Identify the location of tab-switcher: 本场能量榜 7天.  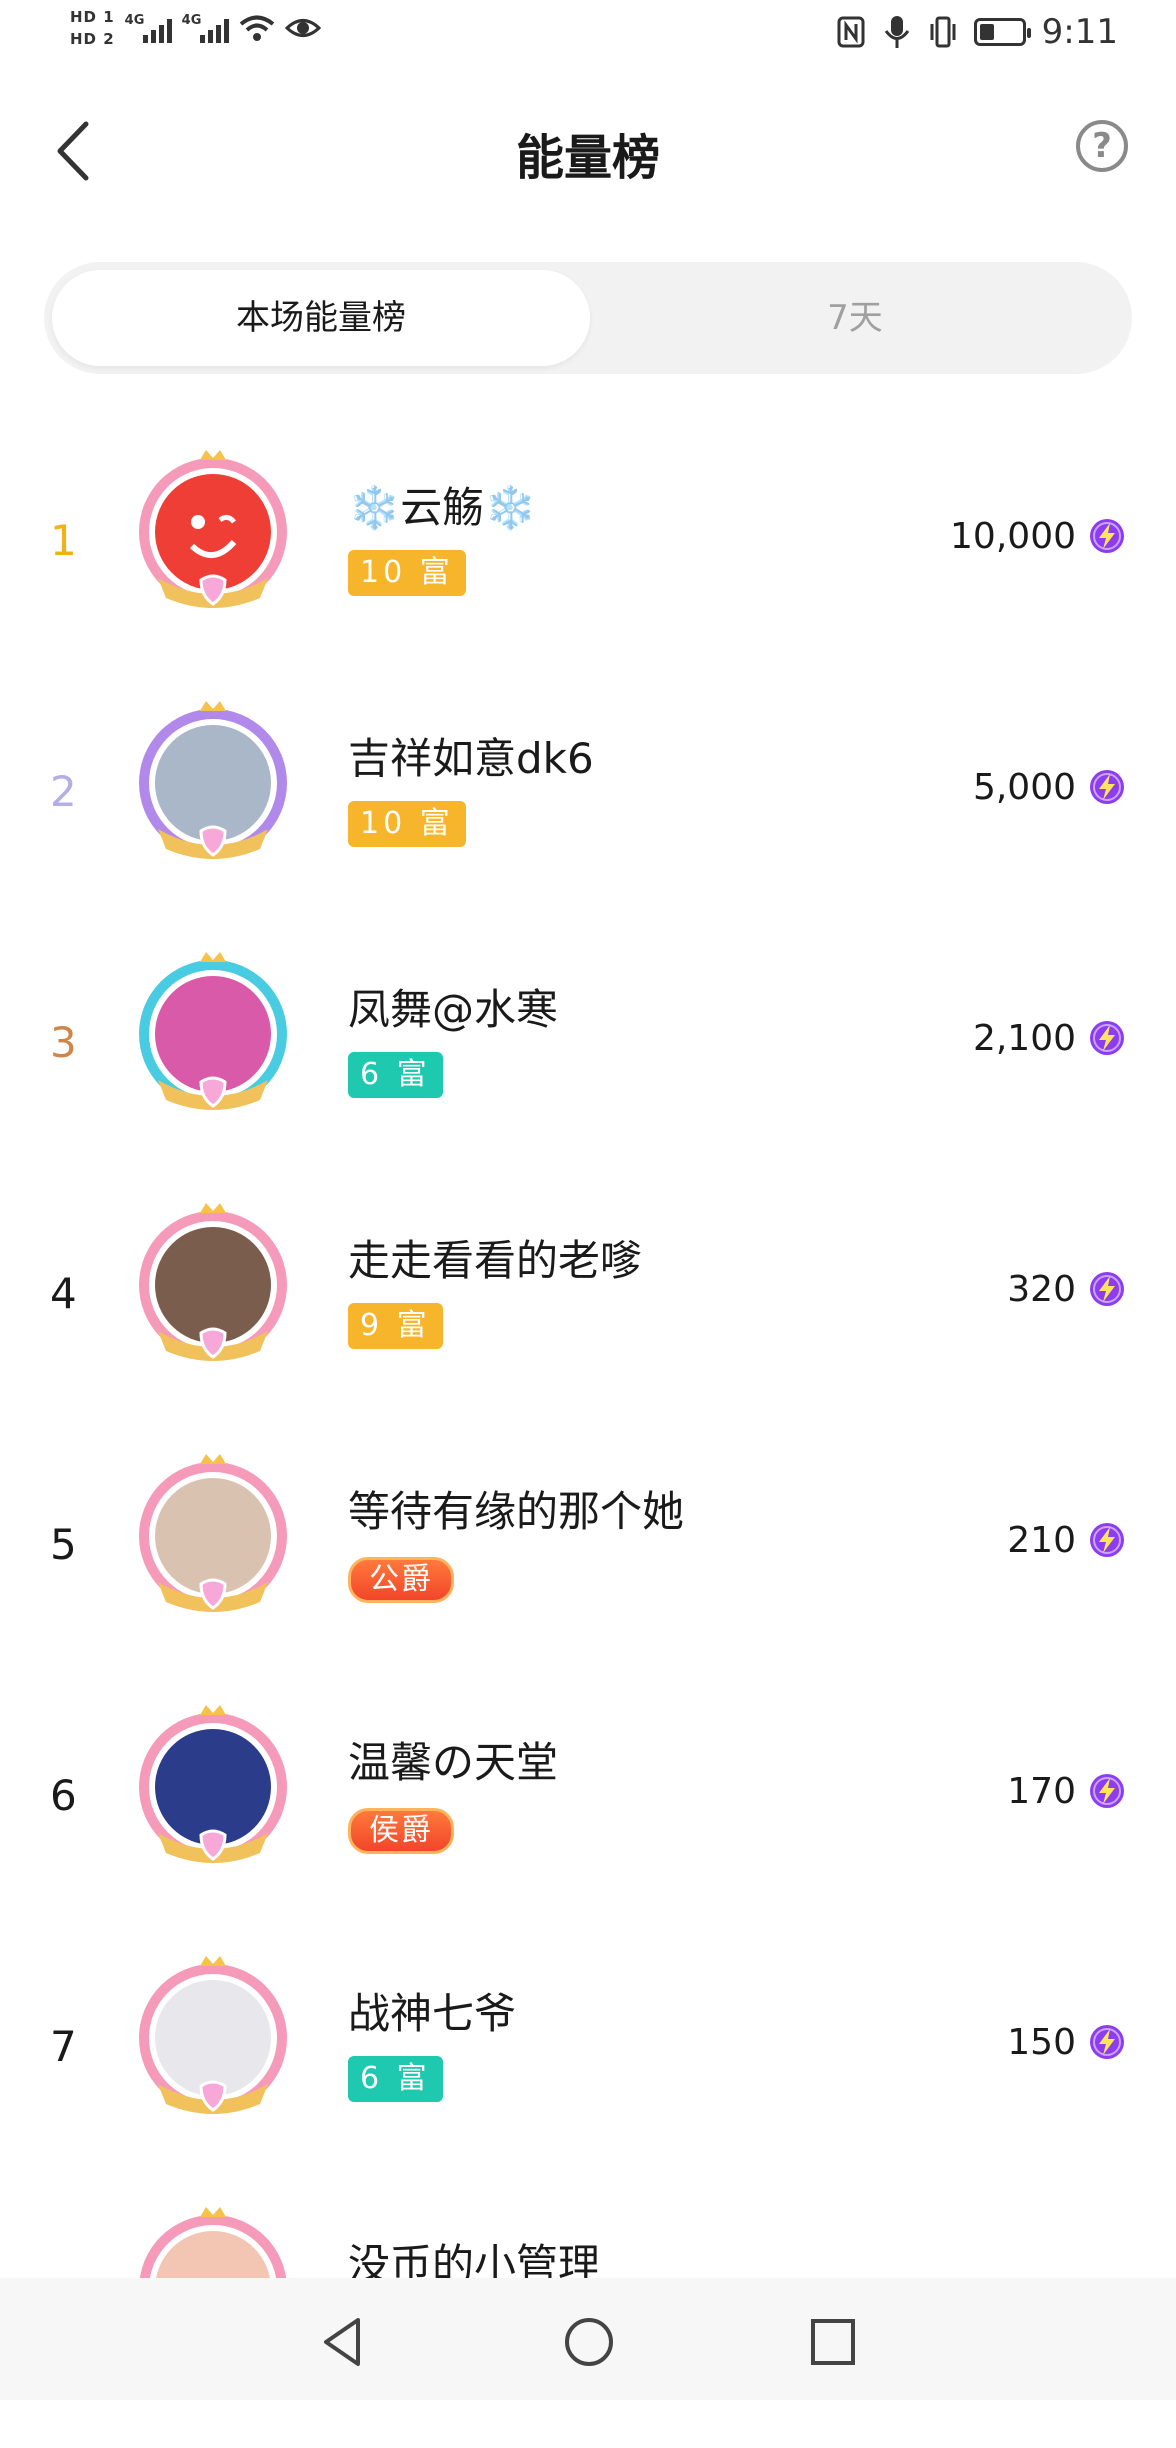
(588, 318).